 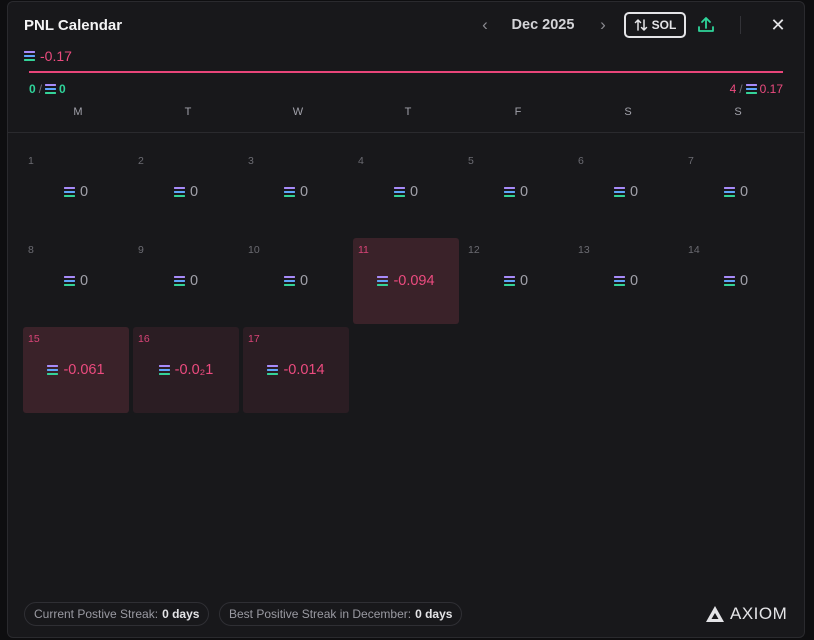 I want to click on calendar-day: 12 0, so click(x=516, y=281).